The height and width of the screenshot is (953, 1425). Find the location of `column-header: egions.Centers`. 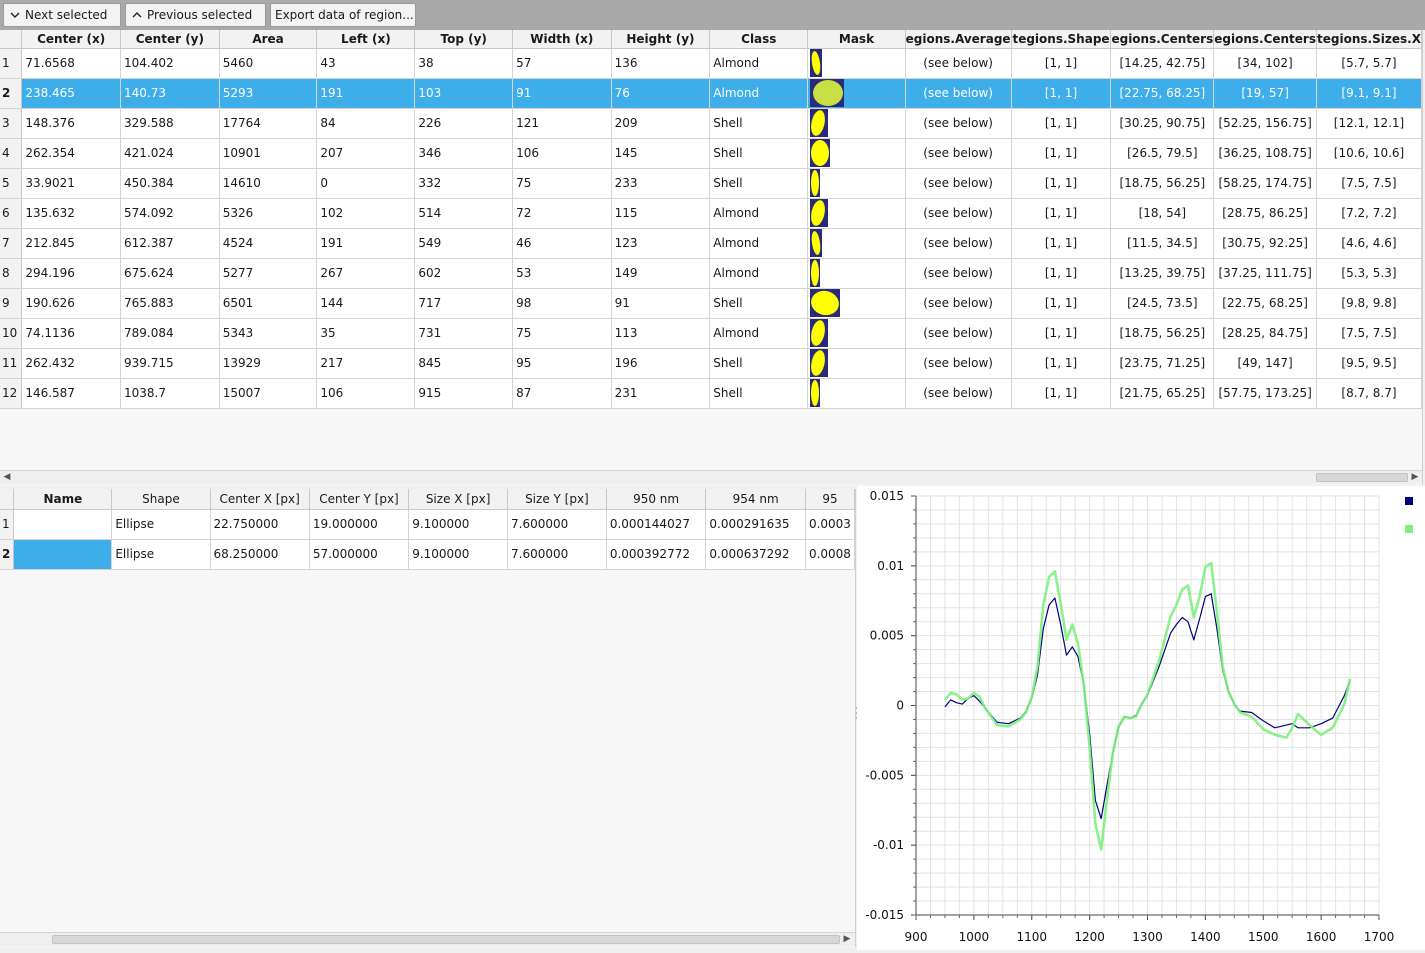

column-header: egions.Centers is located at coordinates (1162, 39).